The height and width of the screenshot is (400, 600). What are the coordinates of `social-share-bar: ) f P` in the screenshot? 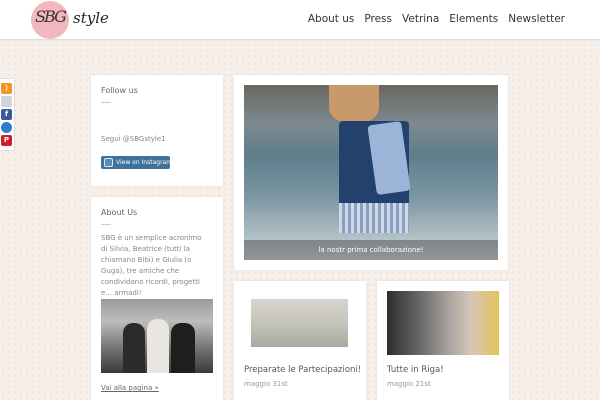 It's located at (7, 114).